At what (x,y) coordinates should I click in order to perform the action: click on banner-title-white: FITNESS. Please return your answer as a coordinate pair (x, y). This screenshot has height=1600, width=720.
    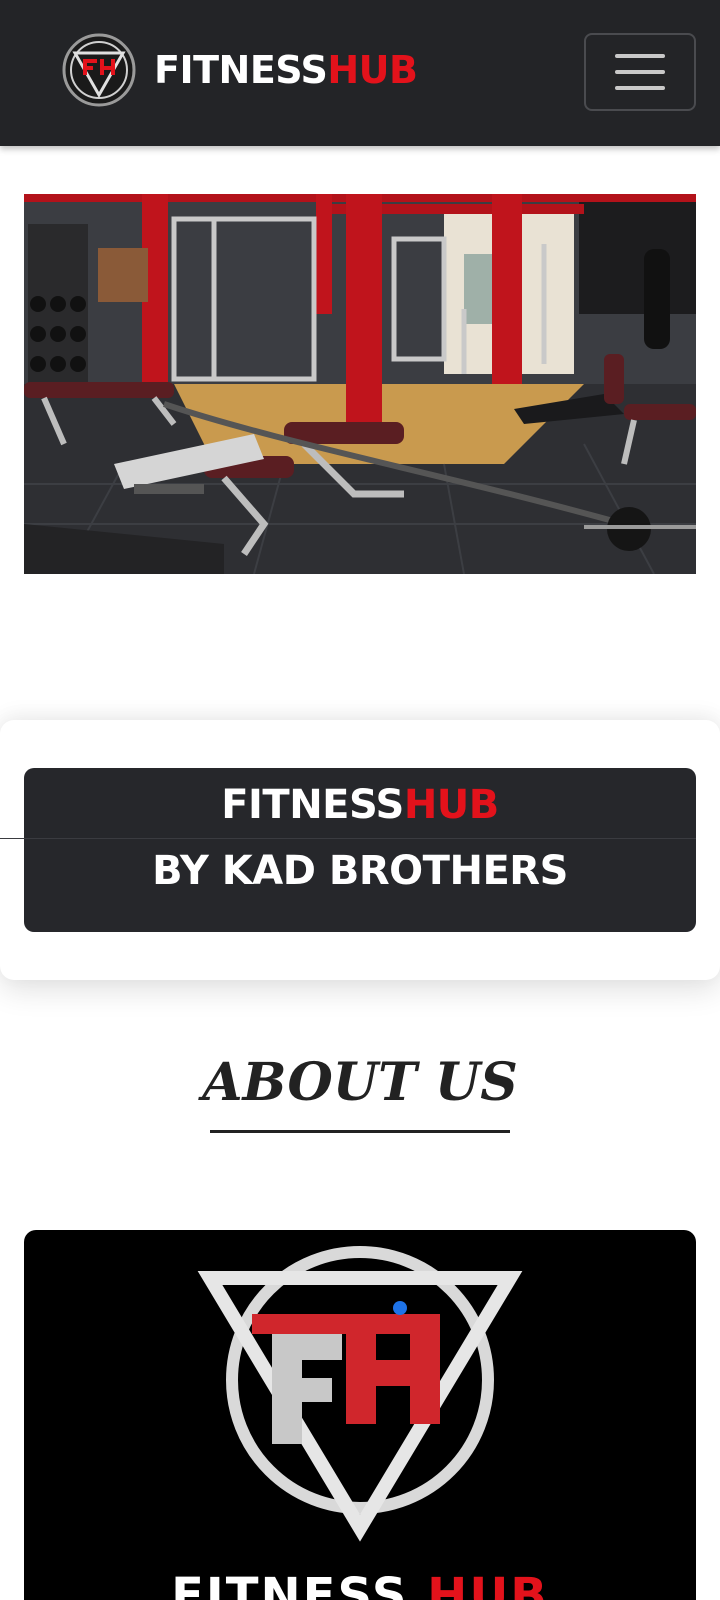
    Looking at the image, I should click on (312, 805).